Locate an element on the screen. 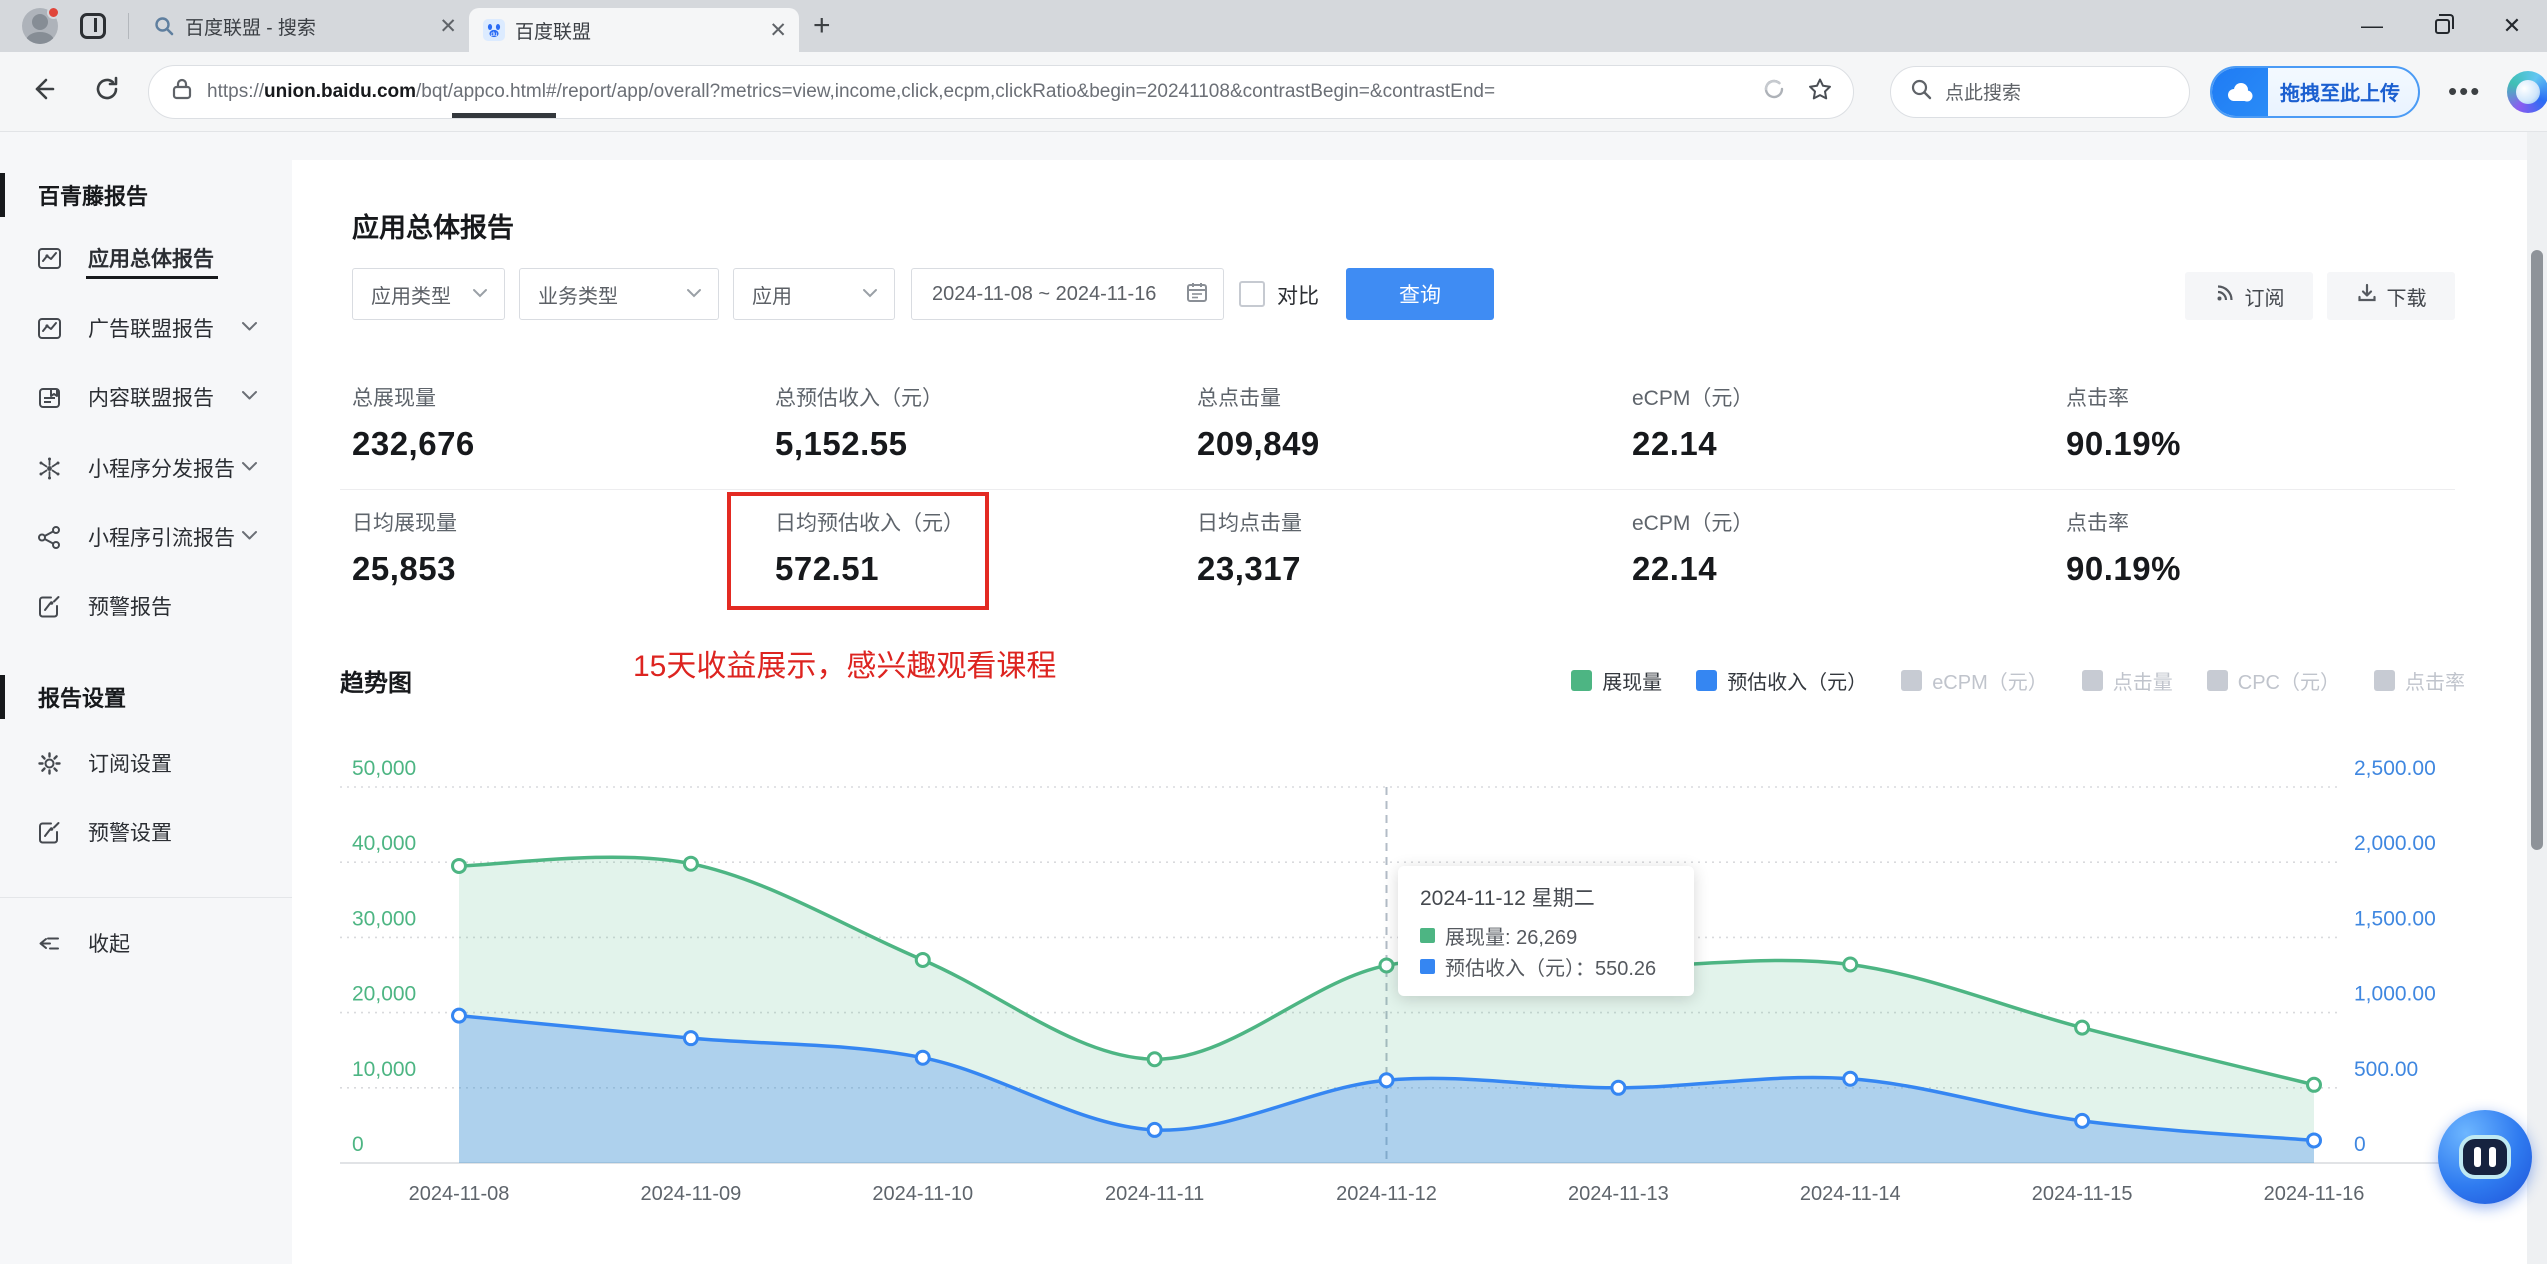 This screenshot has height=1264, width=2547. legend-item-预估收入（元）: 预估收入（元） is located at coordinates (1781, 680).